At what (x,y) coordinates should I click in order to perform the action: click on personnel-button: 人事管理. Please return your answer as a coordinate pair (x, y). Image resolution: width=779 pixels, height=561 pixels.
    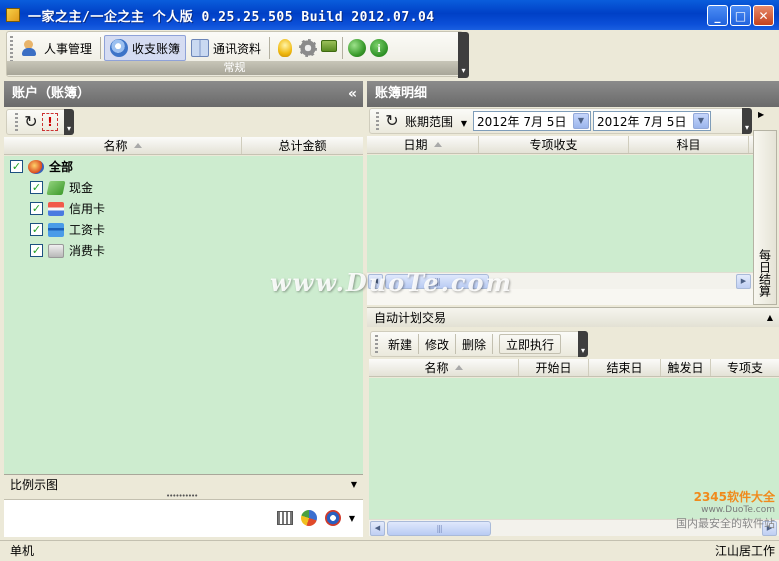
    Looking at the image, I should click on (57, 48).